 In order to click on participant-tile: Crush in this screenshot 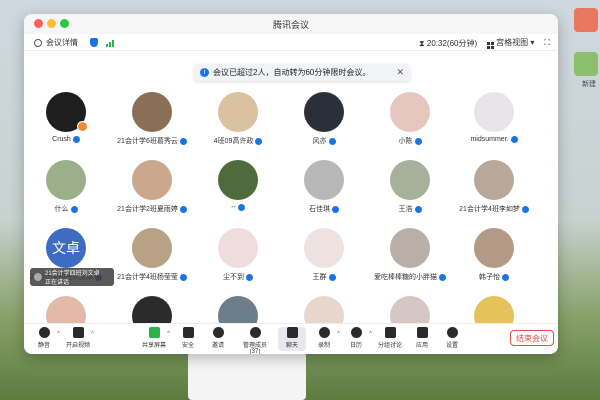, I will do `click(67, 117)`.